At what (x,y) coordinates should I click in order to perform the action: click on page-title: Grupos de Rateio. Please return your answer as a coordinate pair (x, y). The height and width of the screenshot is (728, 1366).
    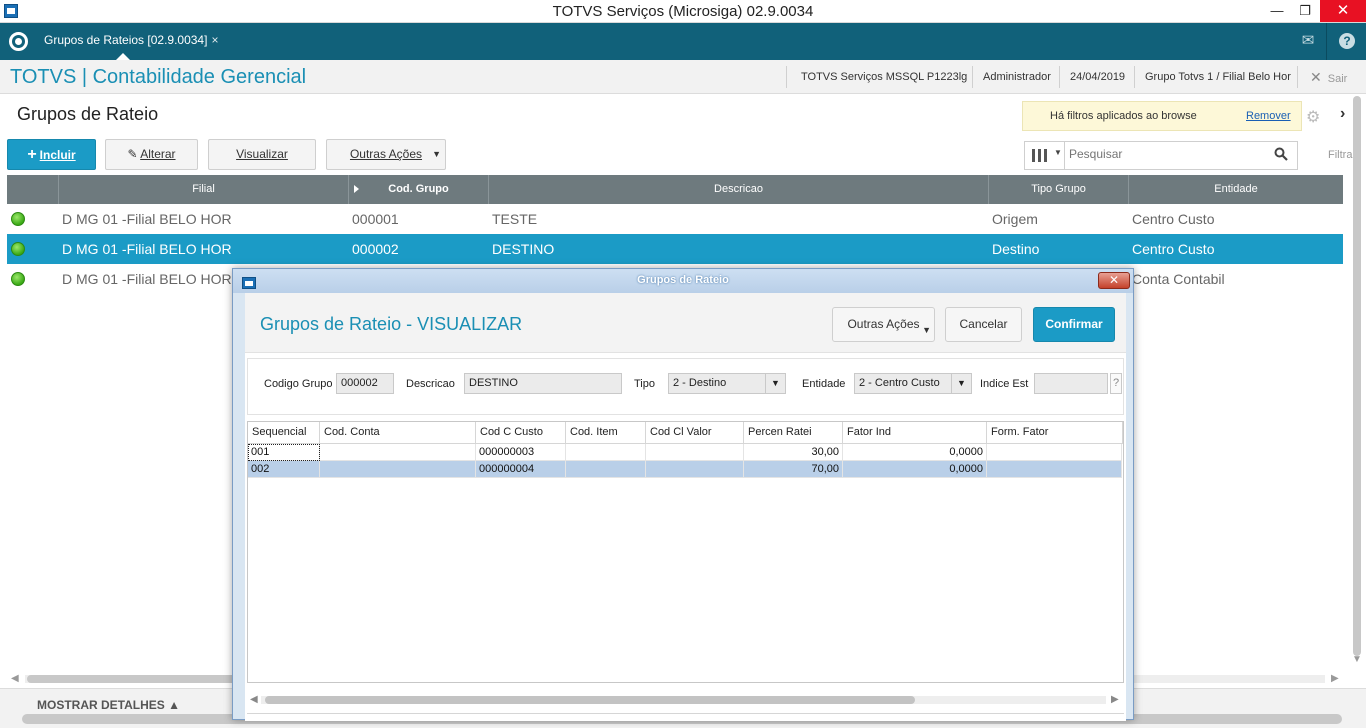
    Looking at the image, I should click on (88, 114).